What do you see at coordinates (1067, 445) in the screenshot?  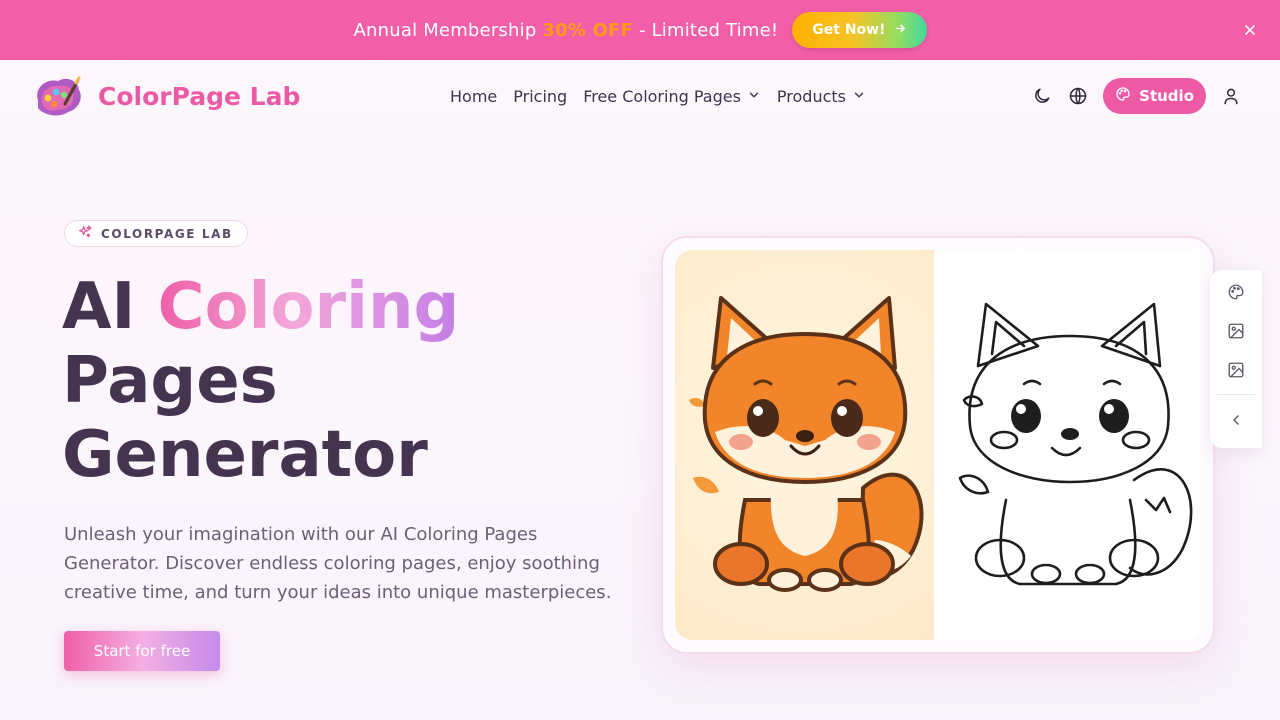 I see `line-art-fox-image` at bounding box center [1067, 445].